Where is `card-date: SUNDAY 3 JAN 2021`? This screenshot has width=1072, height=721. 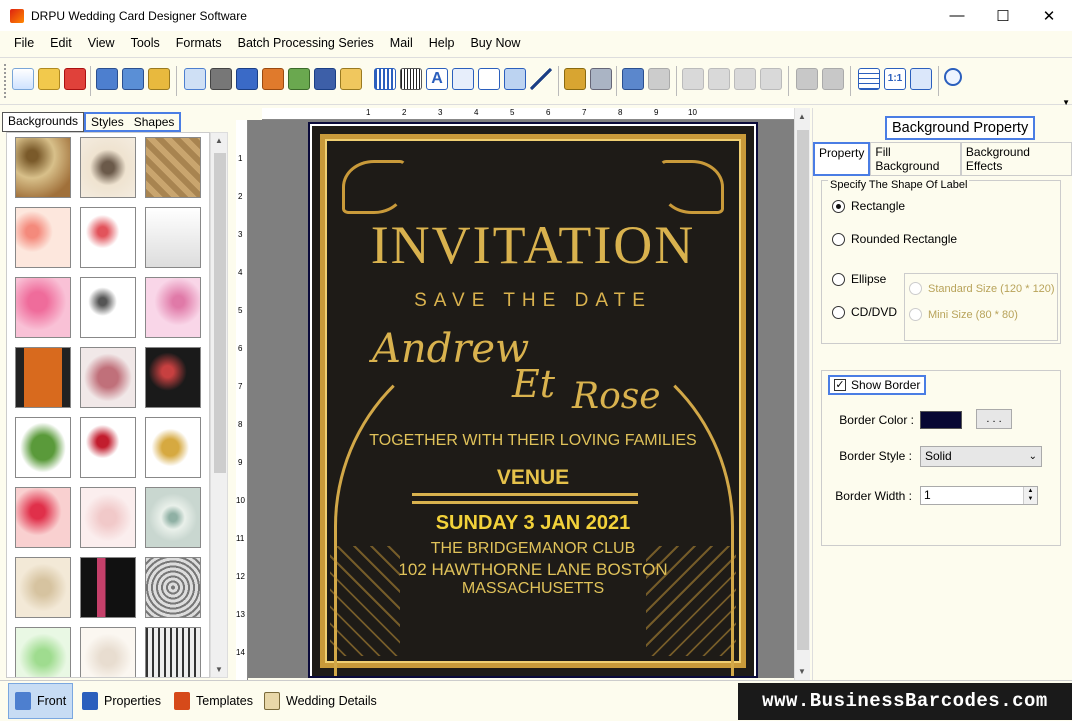
card-date: SUNDAY 3 JAN 2021 is located at coordinates (533, 523).